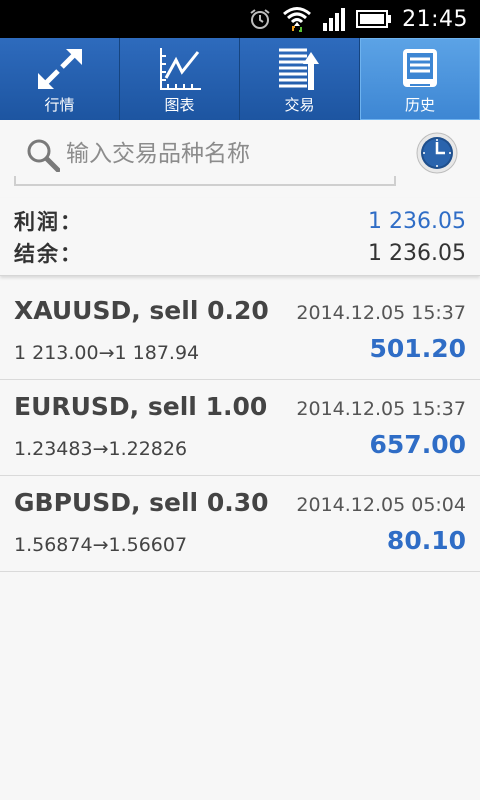  Describe the element at coordinates (141, 406) in the screenshot. I see `trade-symbol: EURUSD, sell 1.00` at that location.